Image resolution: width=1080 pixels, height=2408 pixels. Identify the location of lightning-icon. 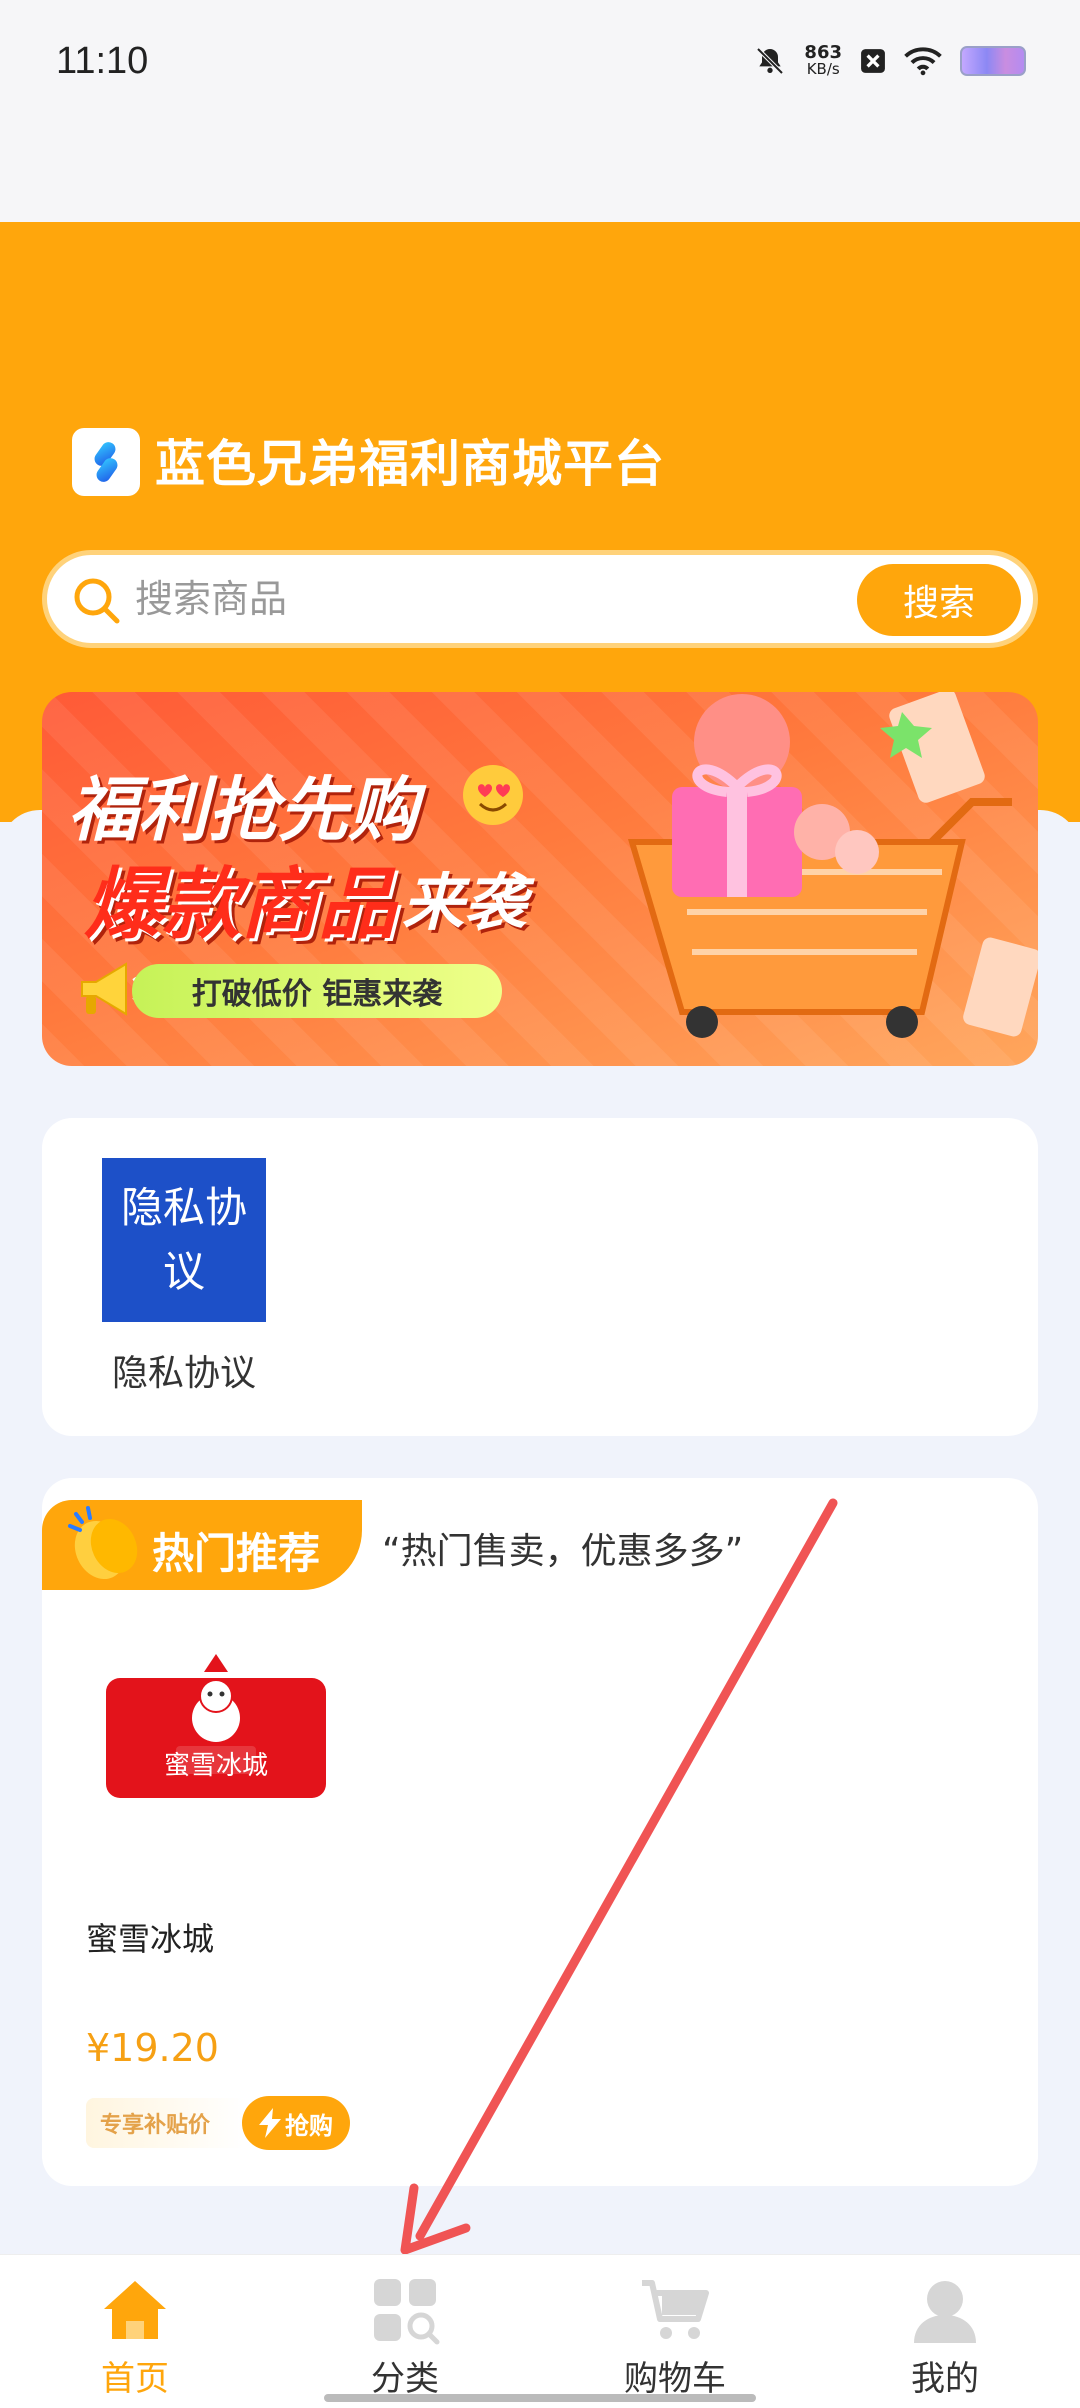
(270, 2123).